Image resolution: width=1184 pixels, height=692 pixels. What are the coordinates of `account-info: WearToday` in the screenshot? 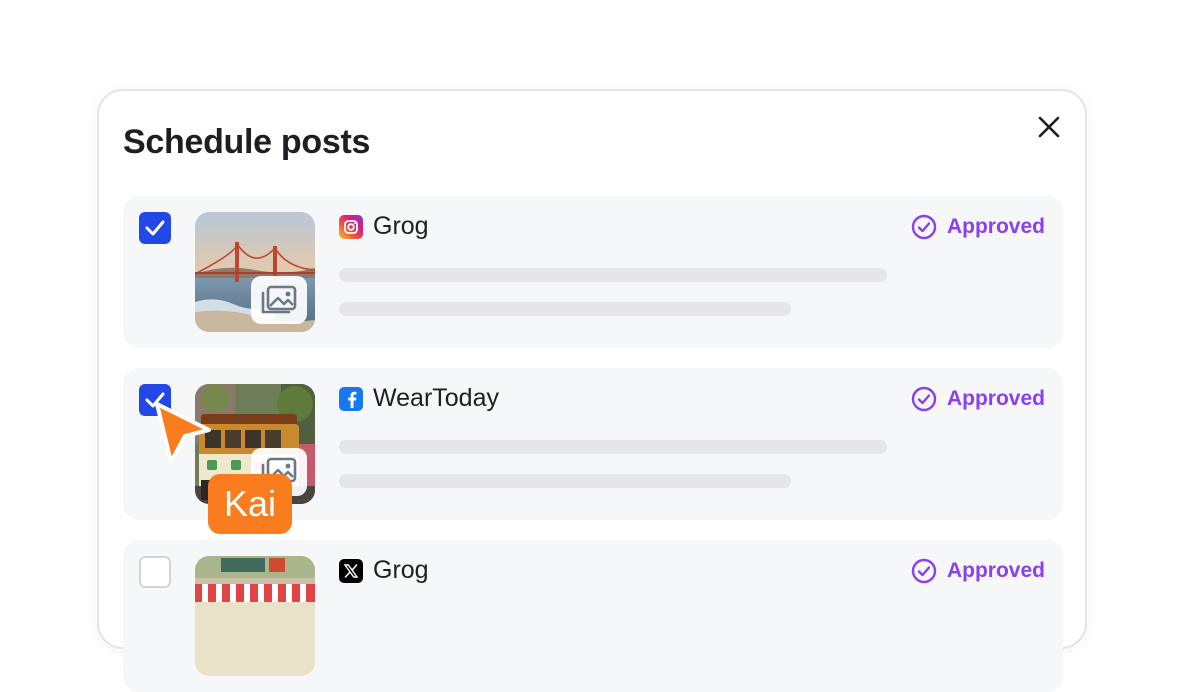 It's located at (419, 398).